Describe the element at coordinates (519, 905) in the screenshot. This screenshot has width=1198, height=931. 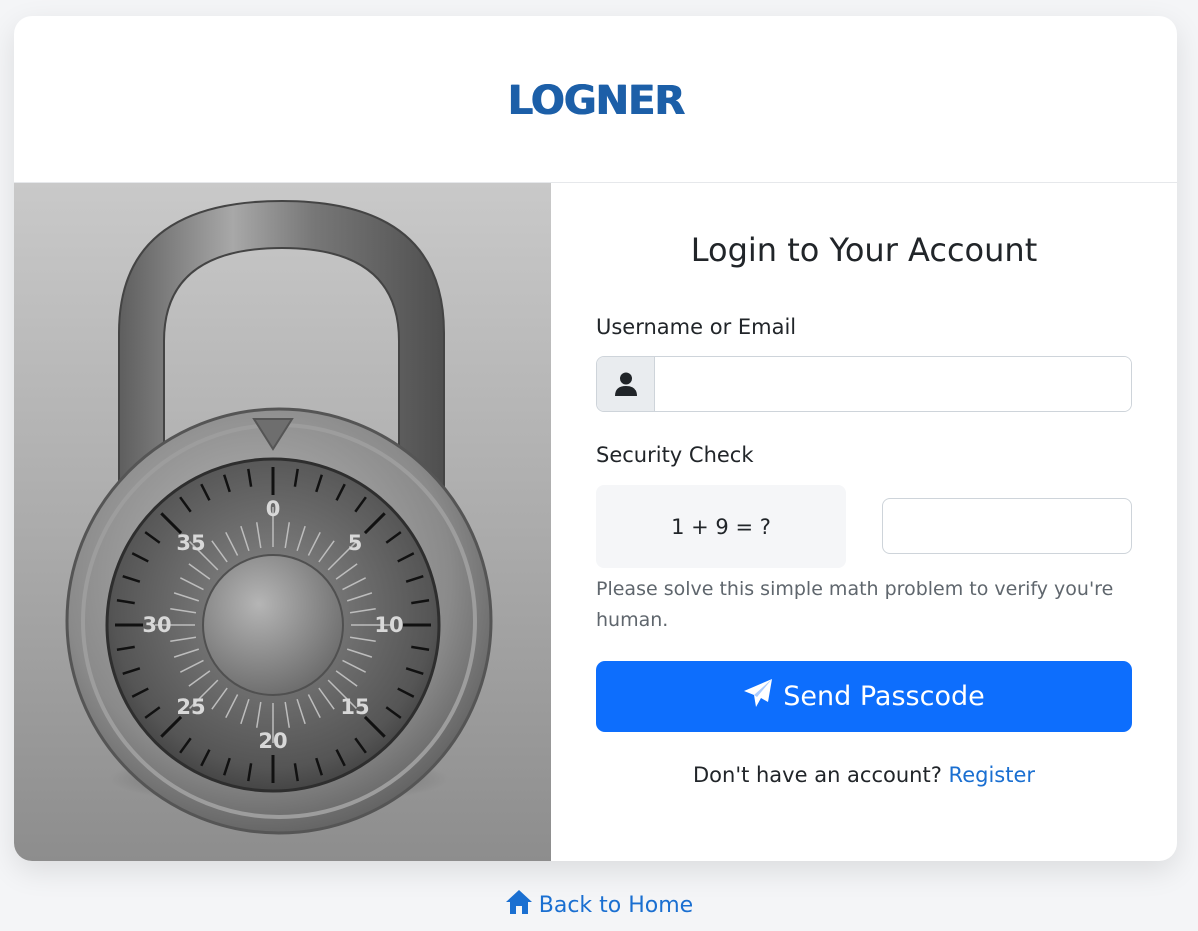
I see `home-icon` at that location.